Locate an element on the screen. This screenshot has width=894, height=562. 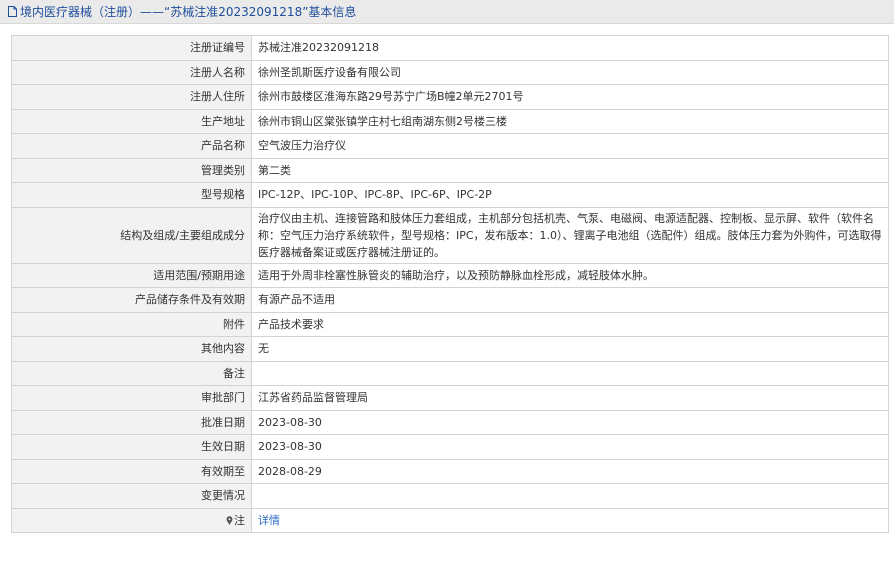
row-value: 无 is located at coordinates (570, 349).